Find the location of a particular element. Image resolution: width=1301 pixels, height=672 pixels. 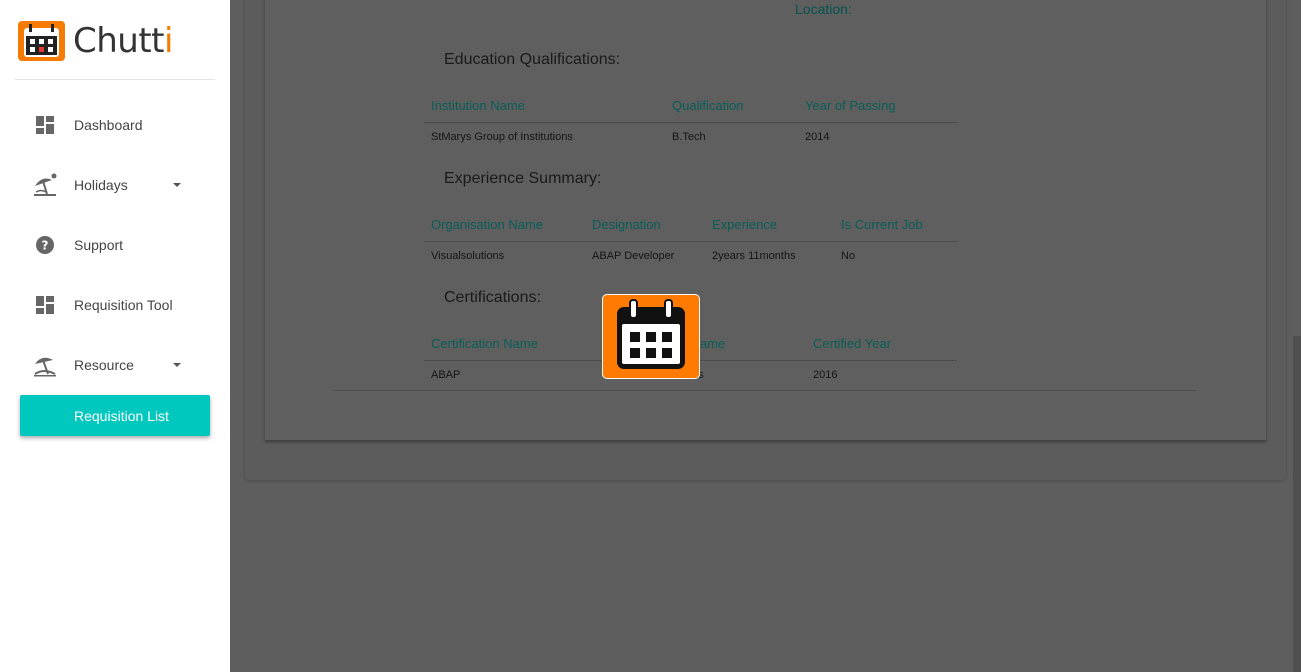

table-cell: Visualsolutions is located at coordinates (468, 256).